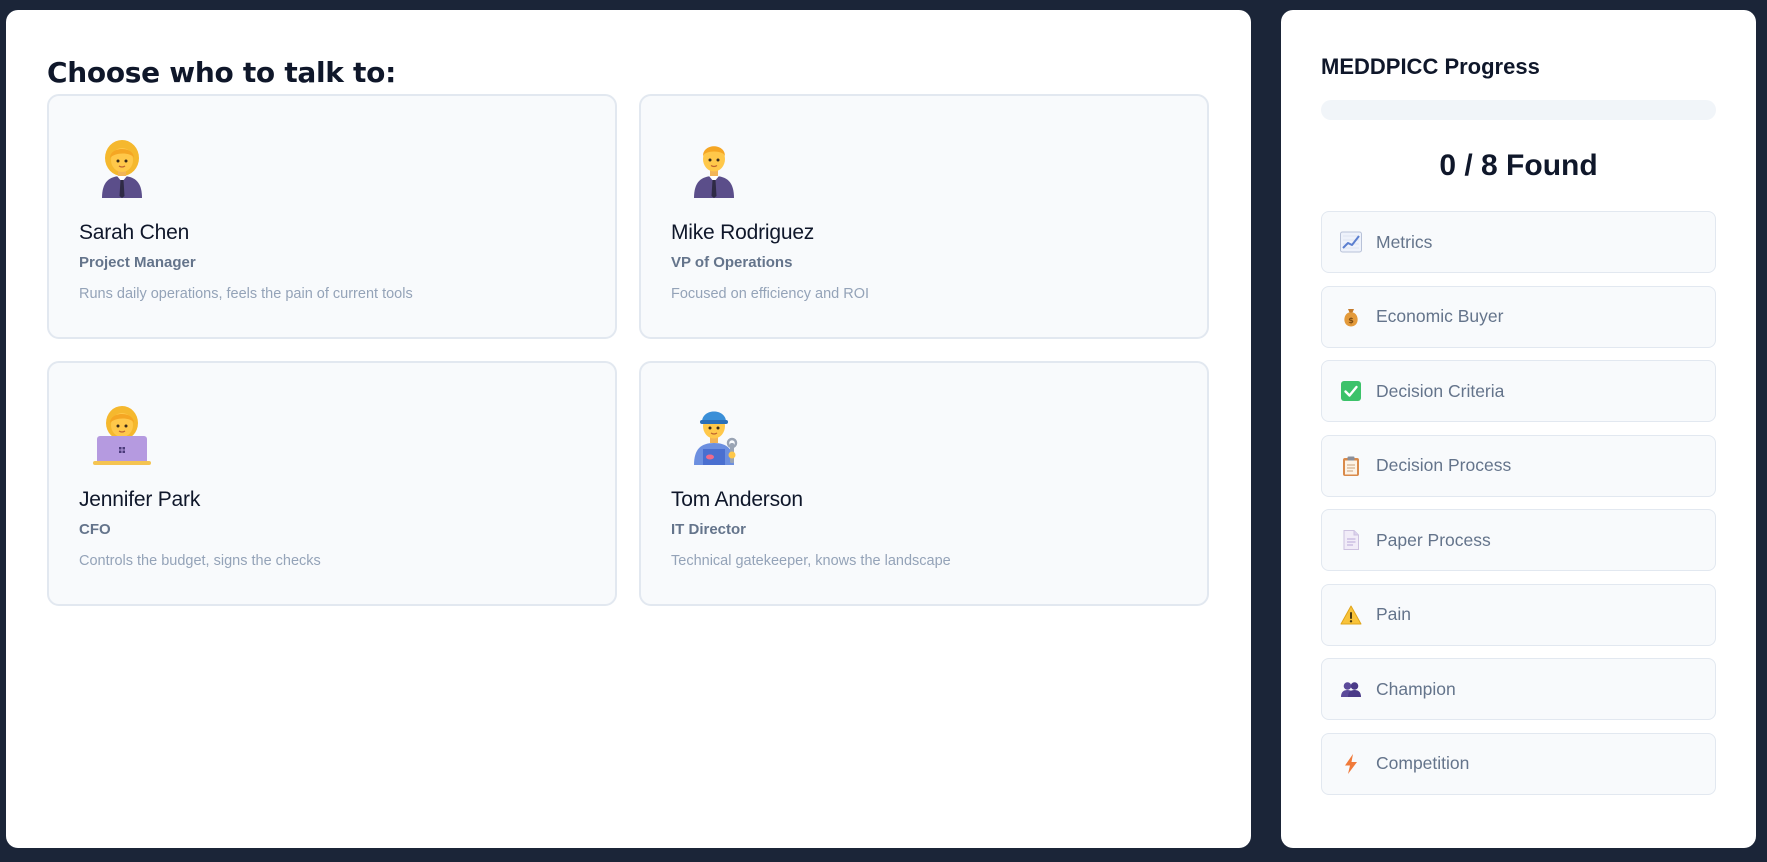 The width and height of the screenshot is (1767, 862). Describe the element at coordinates (1518, 614) in the screenshot. I see `criterion-pain: Pain` at that location.